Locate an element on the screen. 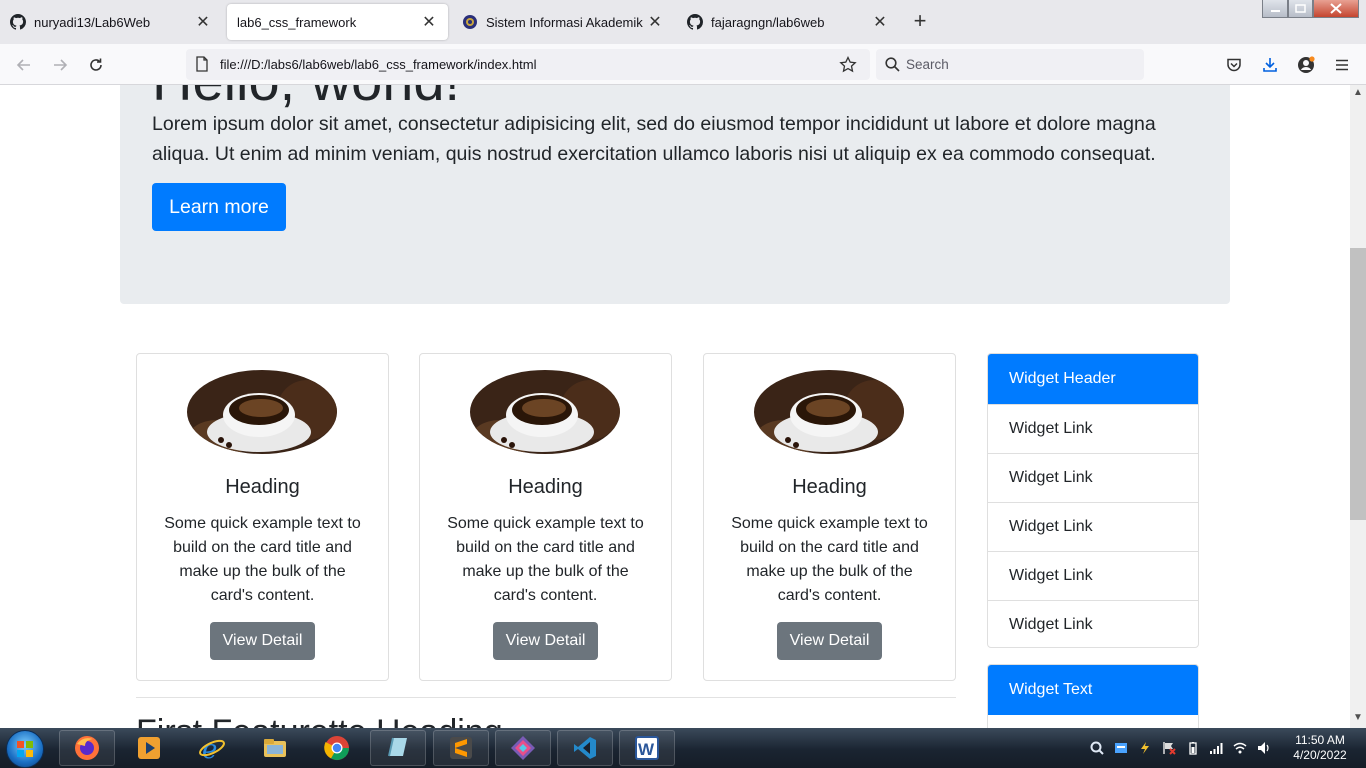  page-scrollbar: ▲ ▼ is located at coordinates (1358, 406).